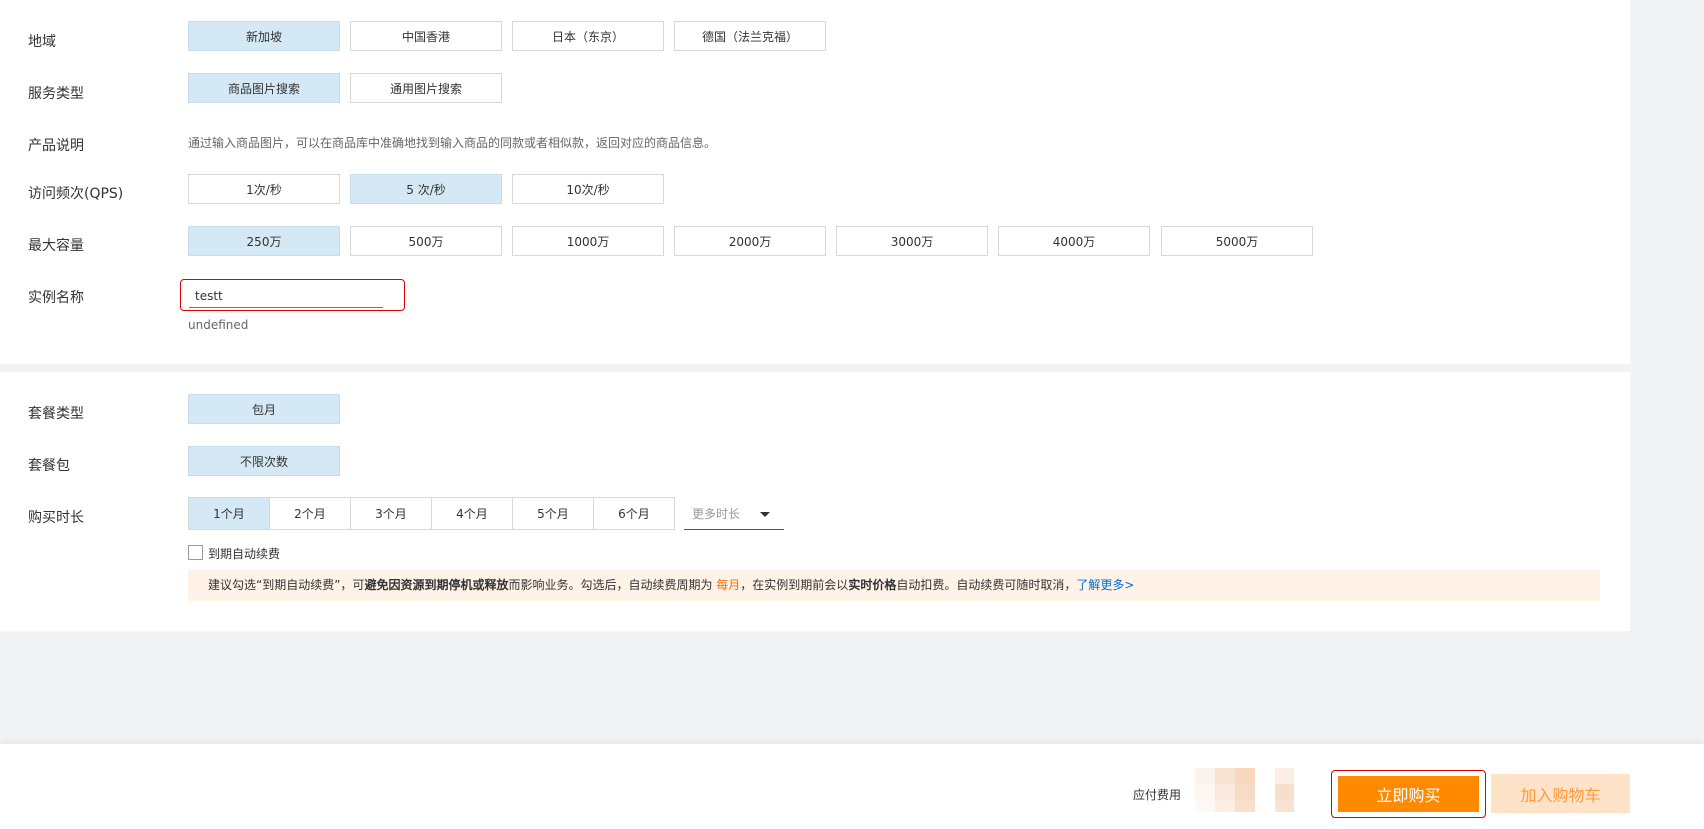 The height and width of the screenshot is (829, 1704). What do you see at coordinates (264, 88) in the screenshot?
I see `service-option-product-search: 商品图片搜索` at bounding box center [264, 88].